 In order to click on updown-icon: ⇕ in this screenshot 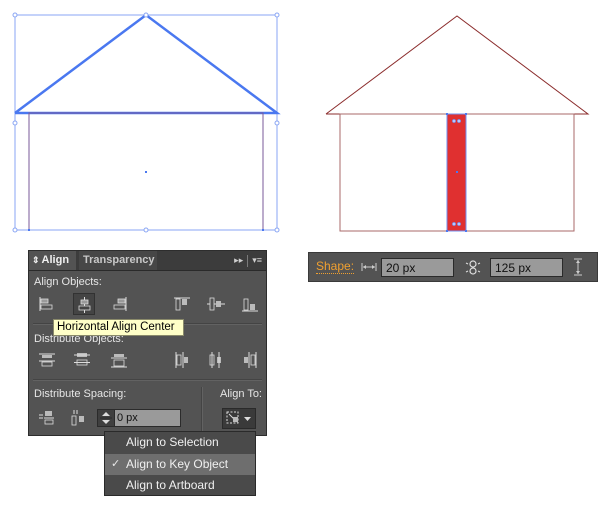, I will do `click(36, 260)`.